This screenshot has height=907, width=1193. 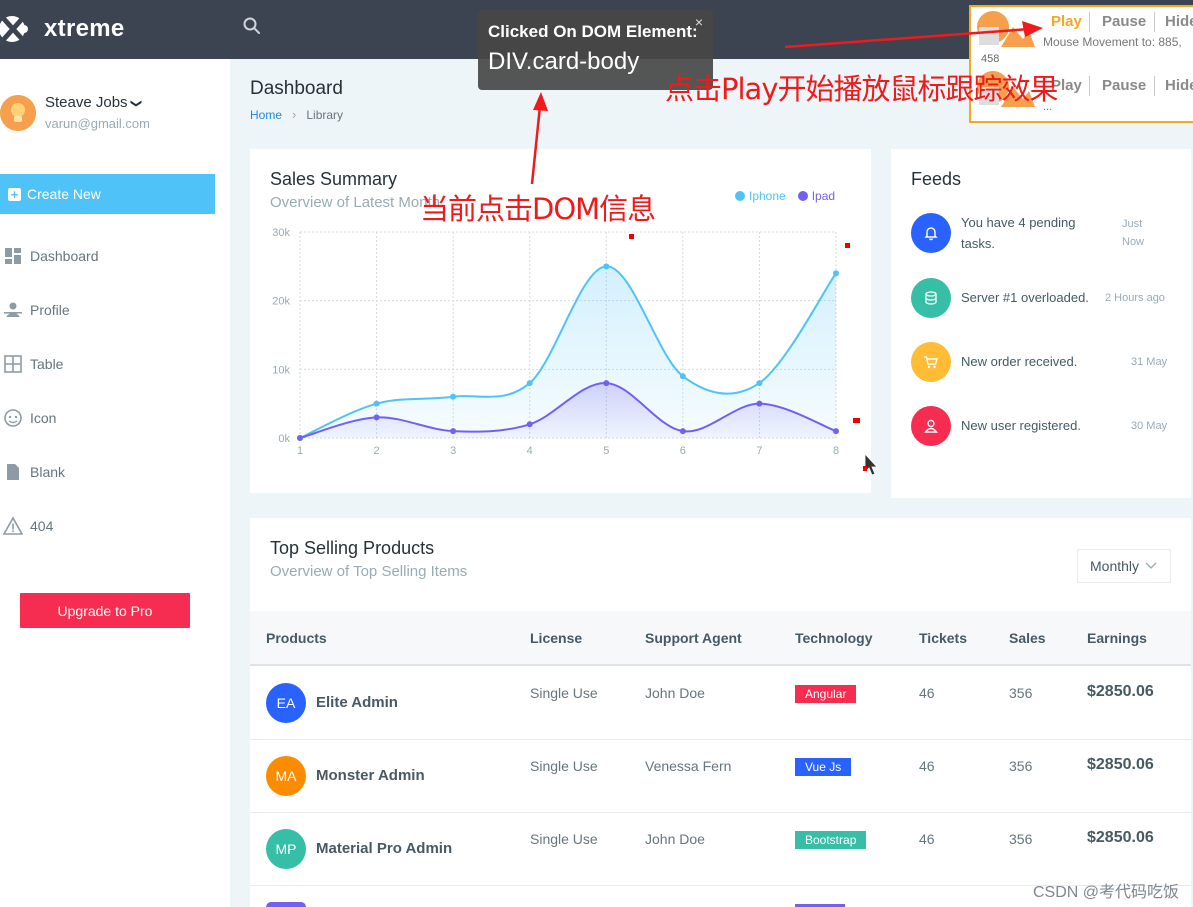 What do you see at coordinates (1105, 892) in the screenshot?
I see `watermark: CSDN @考代码吃饭` at bounding box center [1105, 892].